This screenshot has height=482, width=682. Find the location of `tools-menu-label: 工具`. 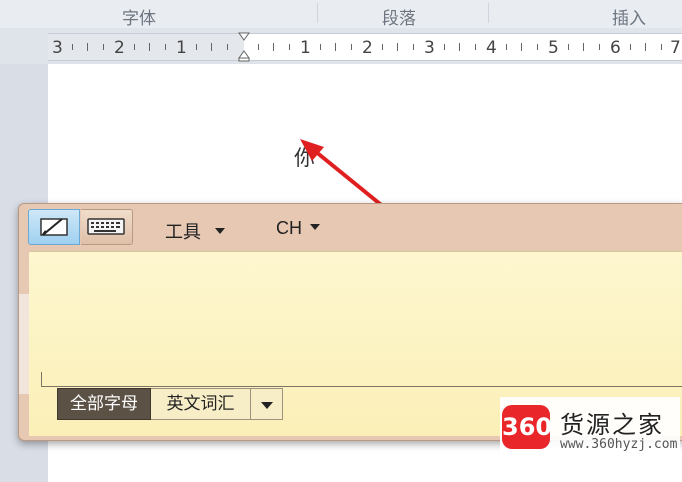

tools-menu-label: 工具 is located at coordinates (183, 232).